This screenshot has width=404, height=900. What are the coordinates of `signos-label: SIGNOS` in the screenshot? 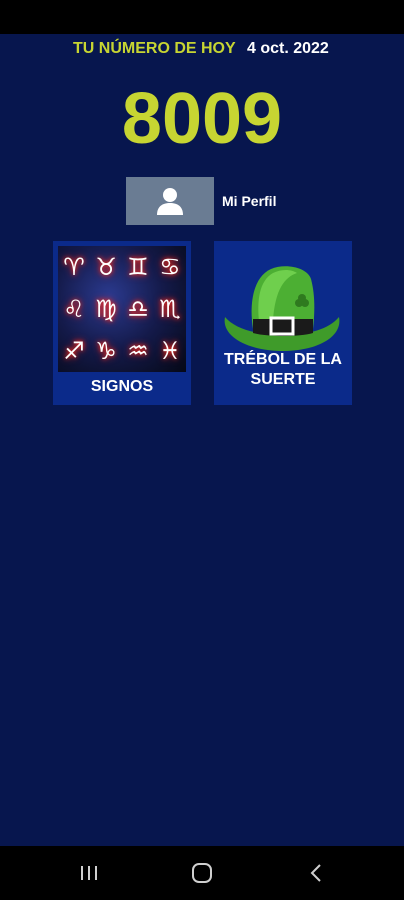 It's located at (122, 386).